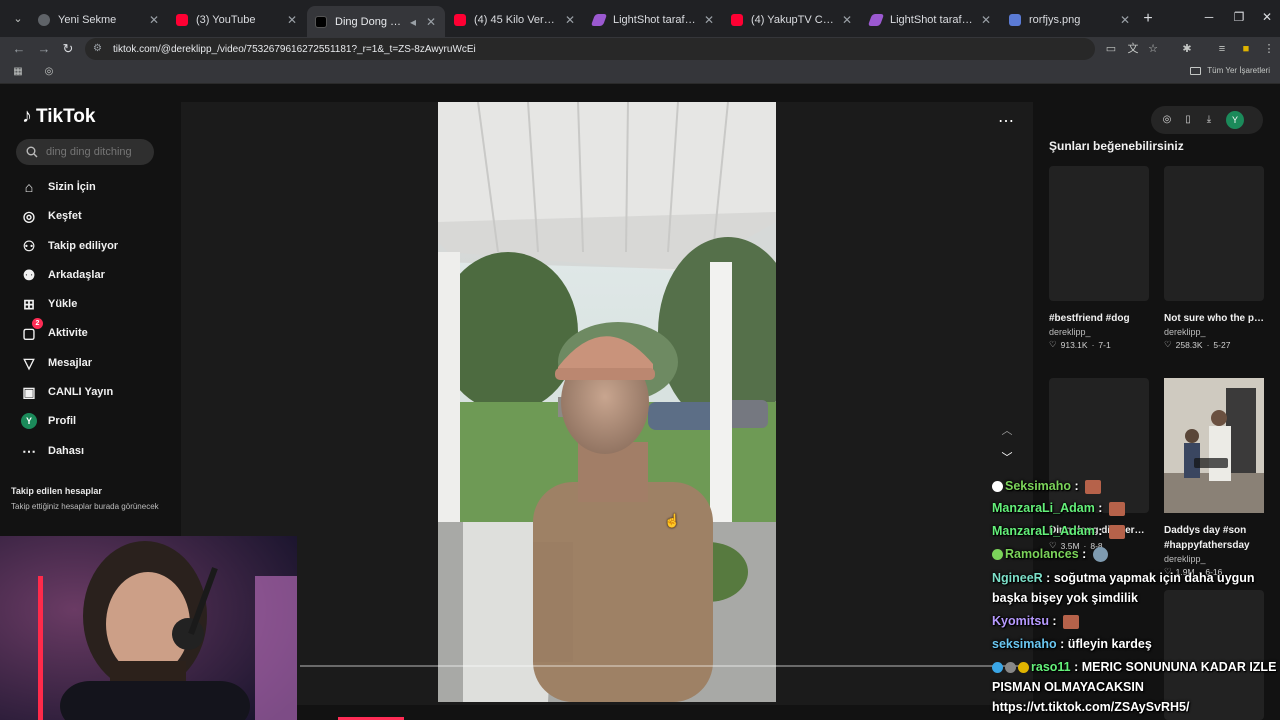 Image resolution: width=1280 pixels, height=720 pixels. What do you see at coordinates (1185, 332) in the screenshot?
I see `card-author: dereklipp_` at bounding box center [1185, 332].